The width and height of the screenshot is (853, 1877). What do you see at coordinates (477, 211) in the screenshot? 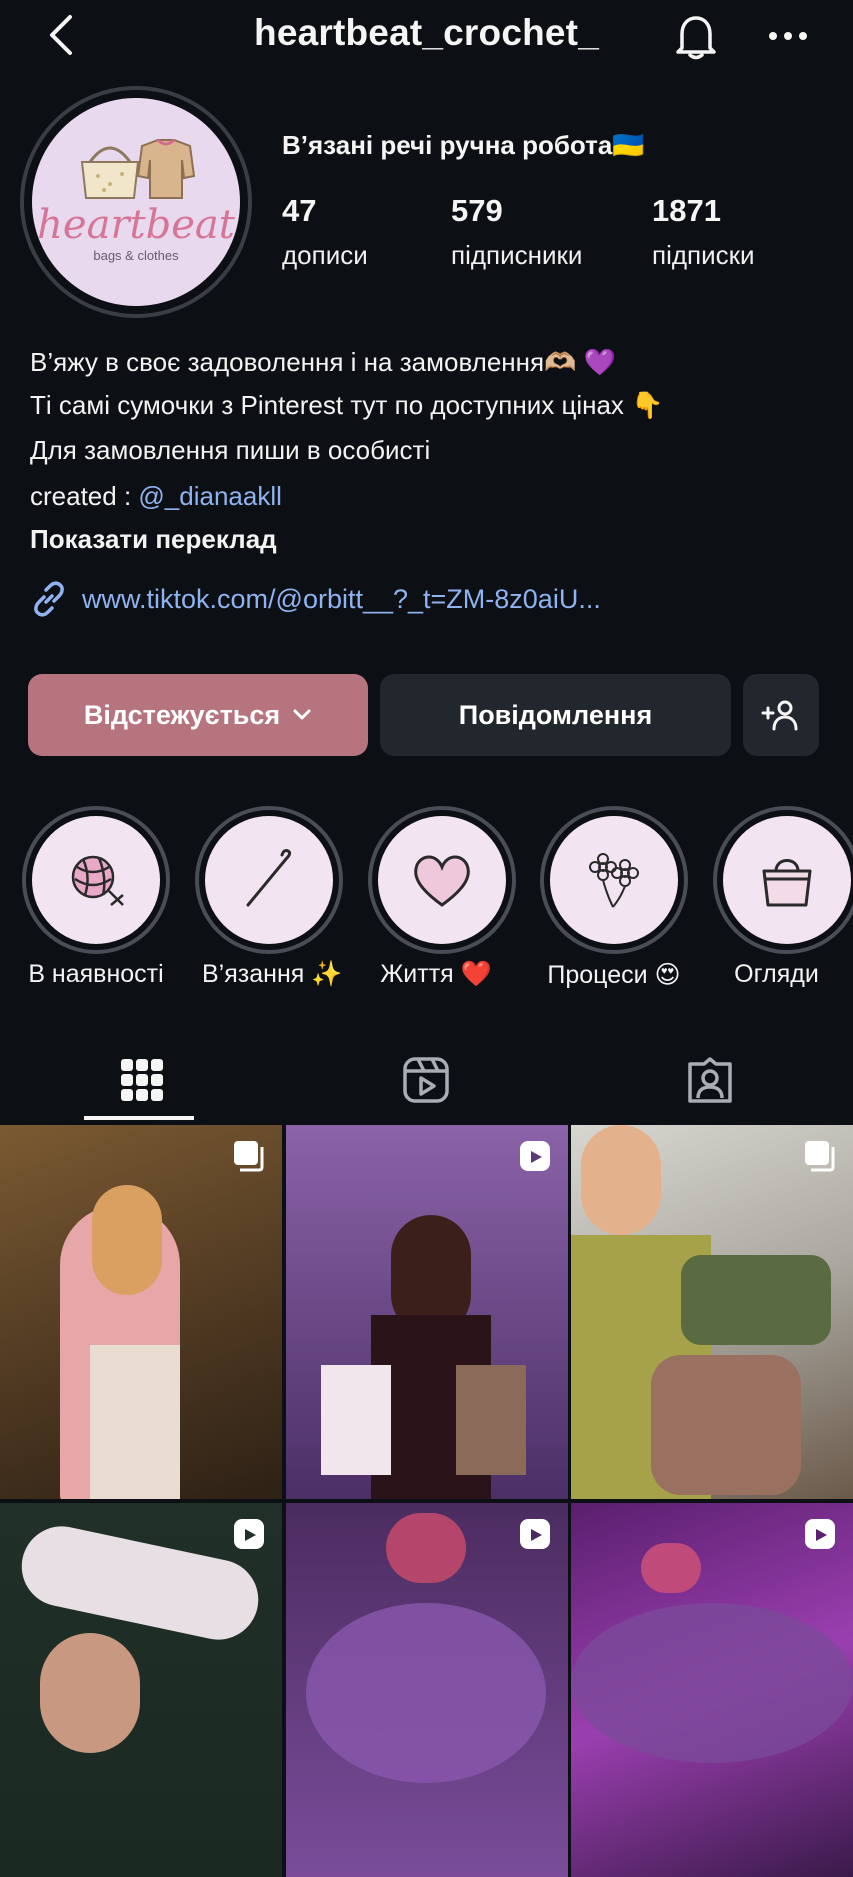
I see `followers-count: 579` at bounding box center [477, 211].